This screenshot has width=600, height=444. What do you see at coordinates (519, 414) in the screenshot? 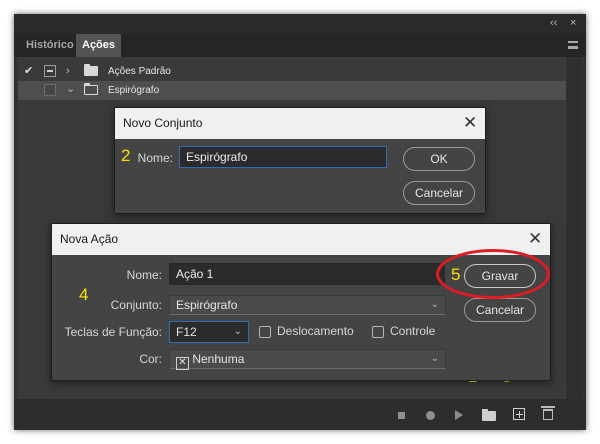
I see `new-action-icon` at bounding box center [519, 414].